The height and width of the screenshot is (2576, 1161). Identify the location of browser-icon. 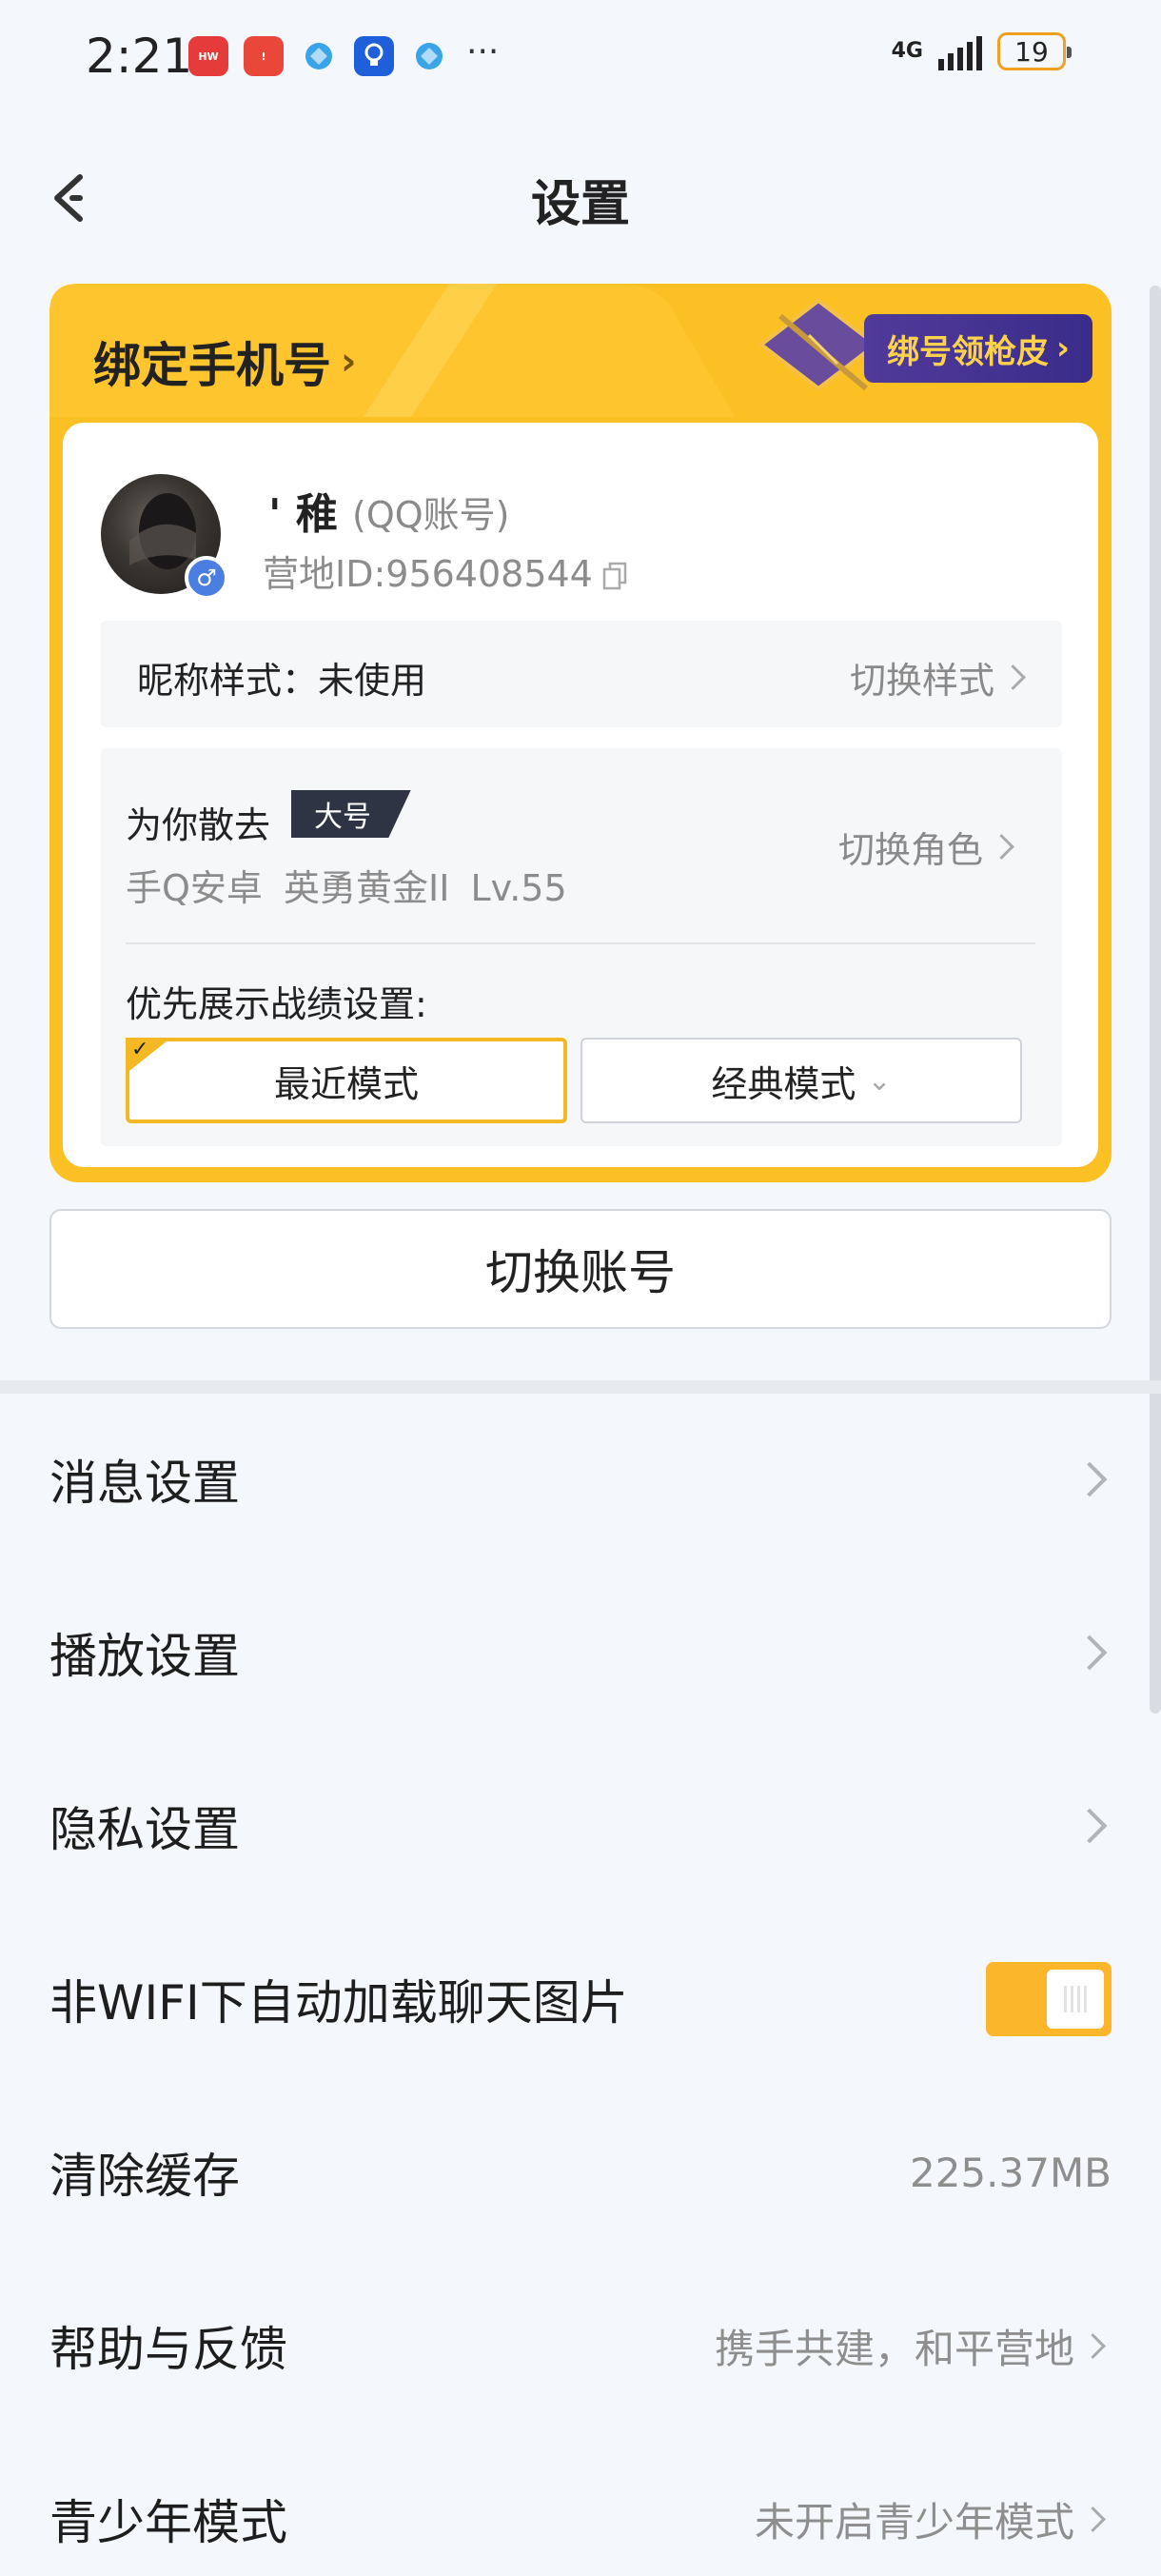
(319, 56).